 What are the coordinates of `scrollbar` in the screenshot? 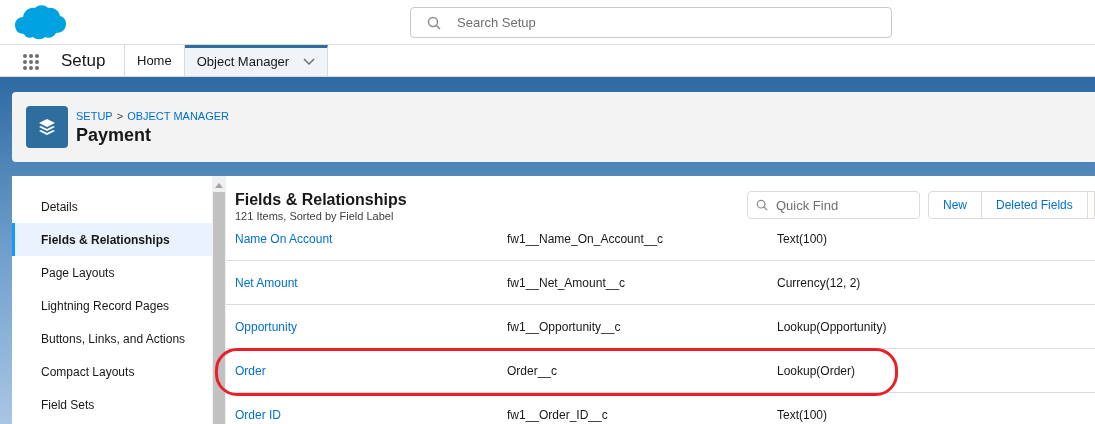 It's located at (219, 300).